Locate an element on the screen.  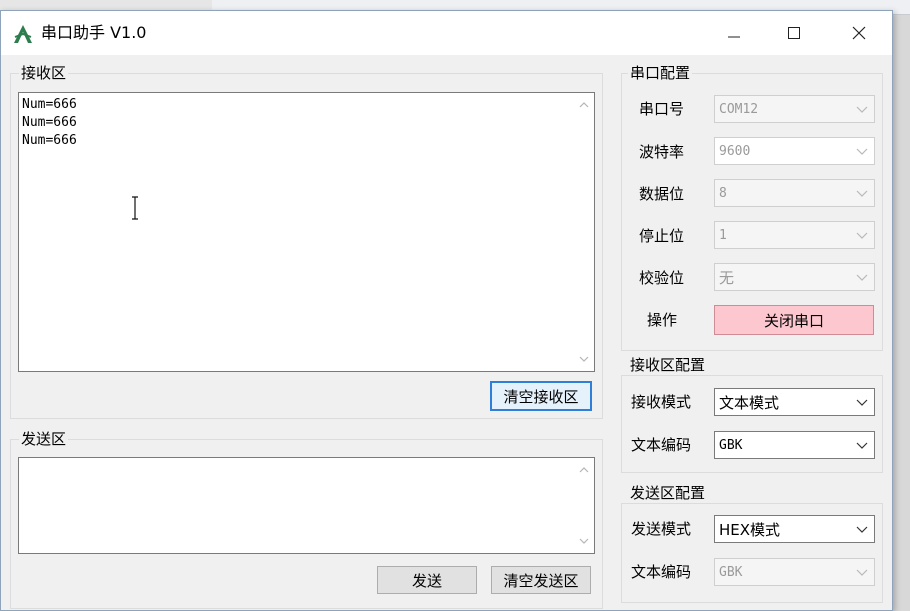
port-label: 串口号 is located at coordinates (662, 109).